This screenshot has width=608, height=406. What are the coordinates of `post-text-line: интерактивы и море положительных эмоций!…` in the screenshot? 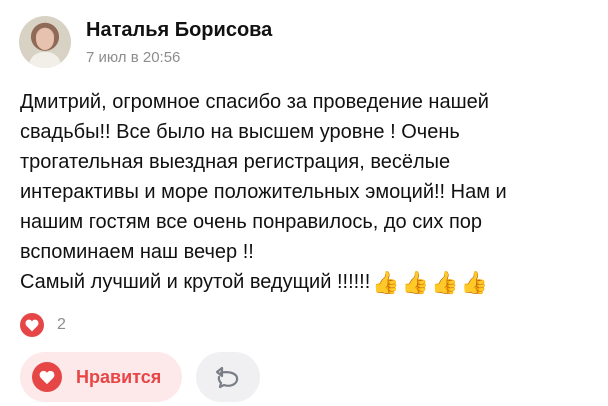 It's located at (263, 192).